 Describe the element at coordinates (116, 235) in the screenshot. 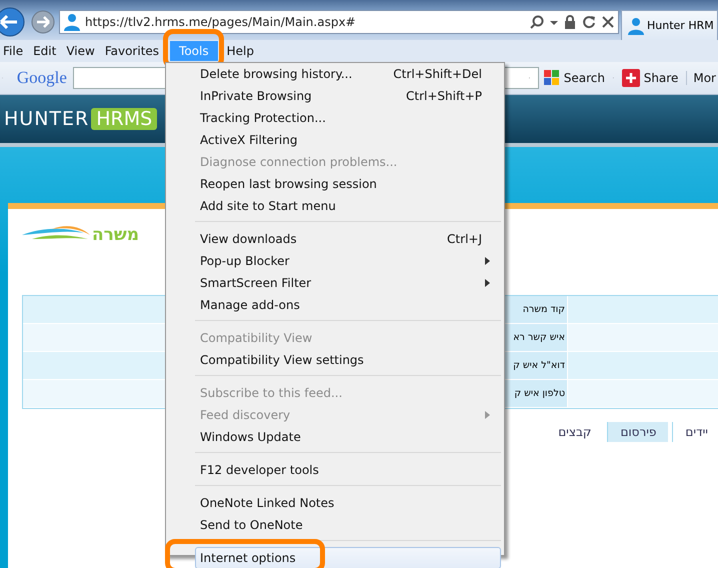

I see `company-logo-text: משרה` at that location.